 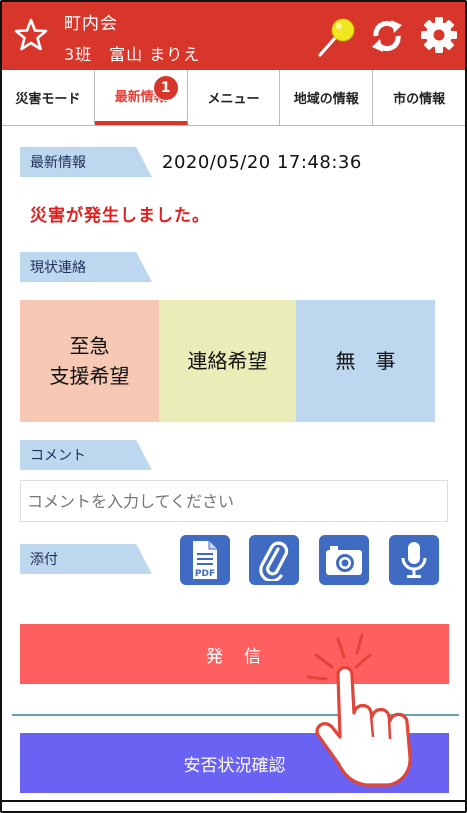 I want to click on camera-icon, so click(x=344, y=560).